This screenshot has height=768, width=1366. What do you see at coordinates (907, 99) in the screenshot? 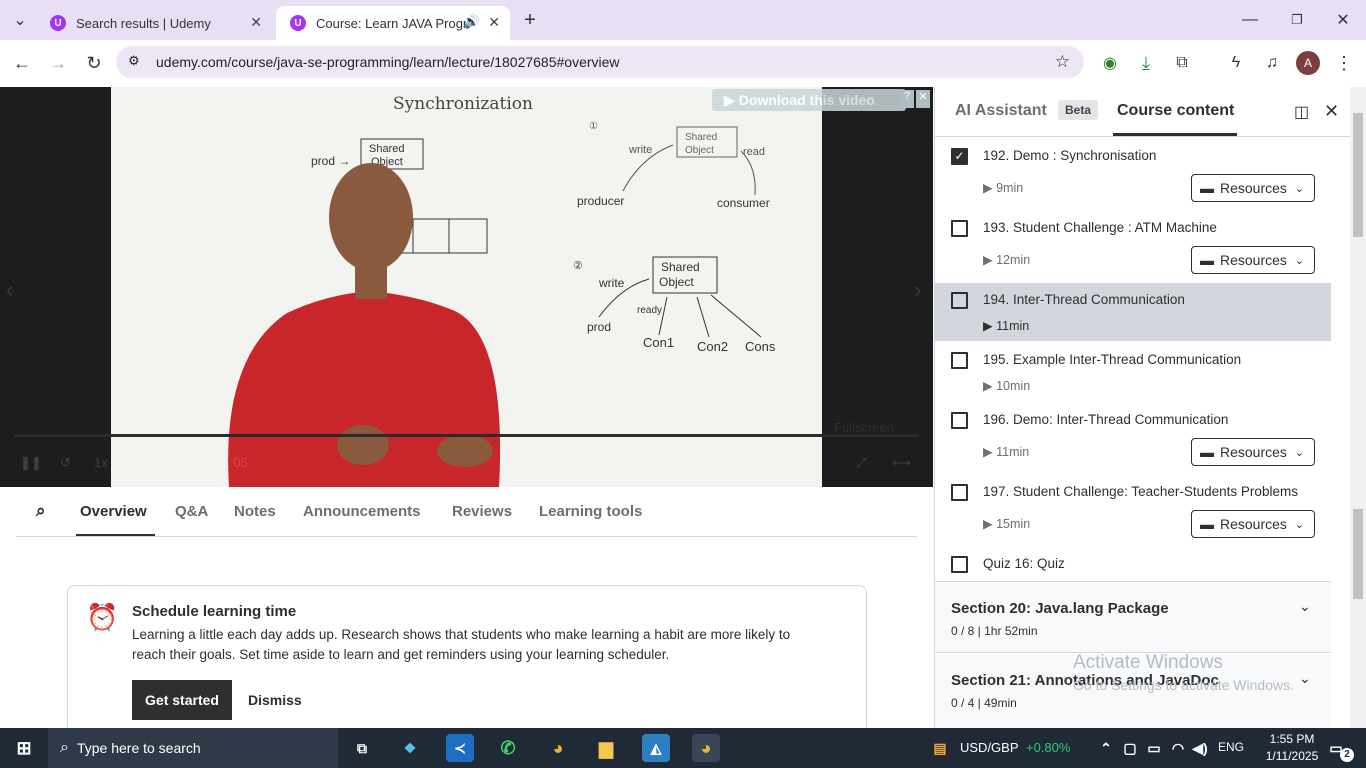
I see `help-icon: ?` at bounding box center [907, 99].